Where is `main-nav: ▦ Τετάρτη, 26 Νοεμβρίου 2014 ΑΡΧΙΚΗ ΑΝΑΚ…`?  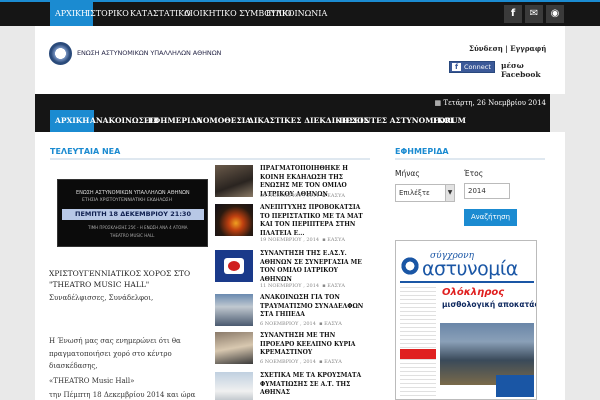
main-nav: ▦ Τετάρτη, 26 Νοεμβρίου 2014 ΑΡΧΙΚΗ ΑΝΑΚ… is located at coordinates (292, 113).